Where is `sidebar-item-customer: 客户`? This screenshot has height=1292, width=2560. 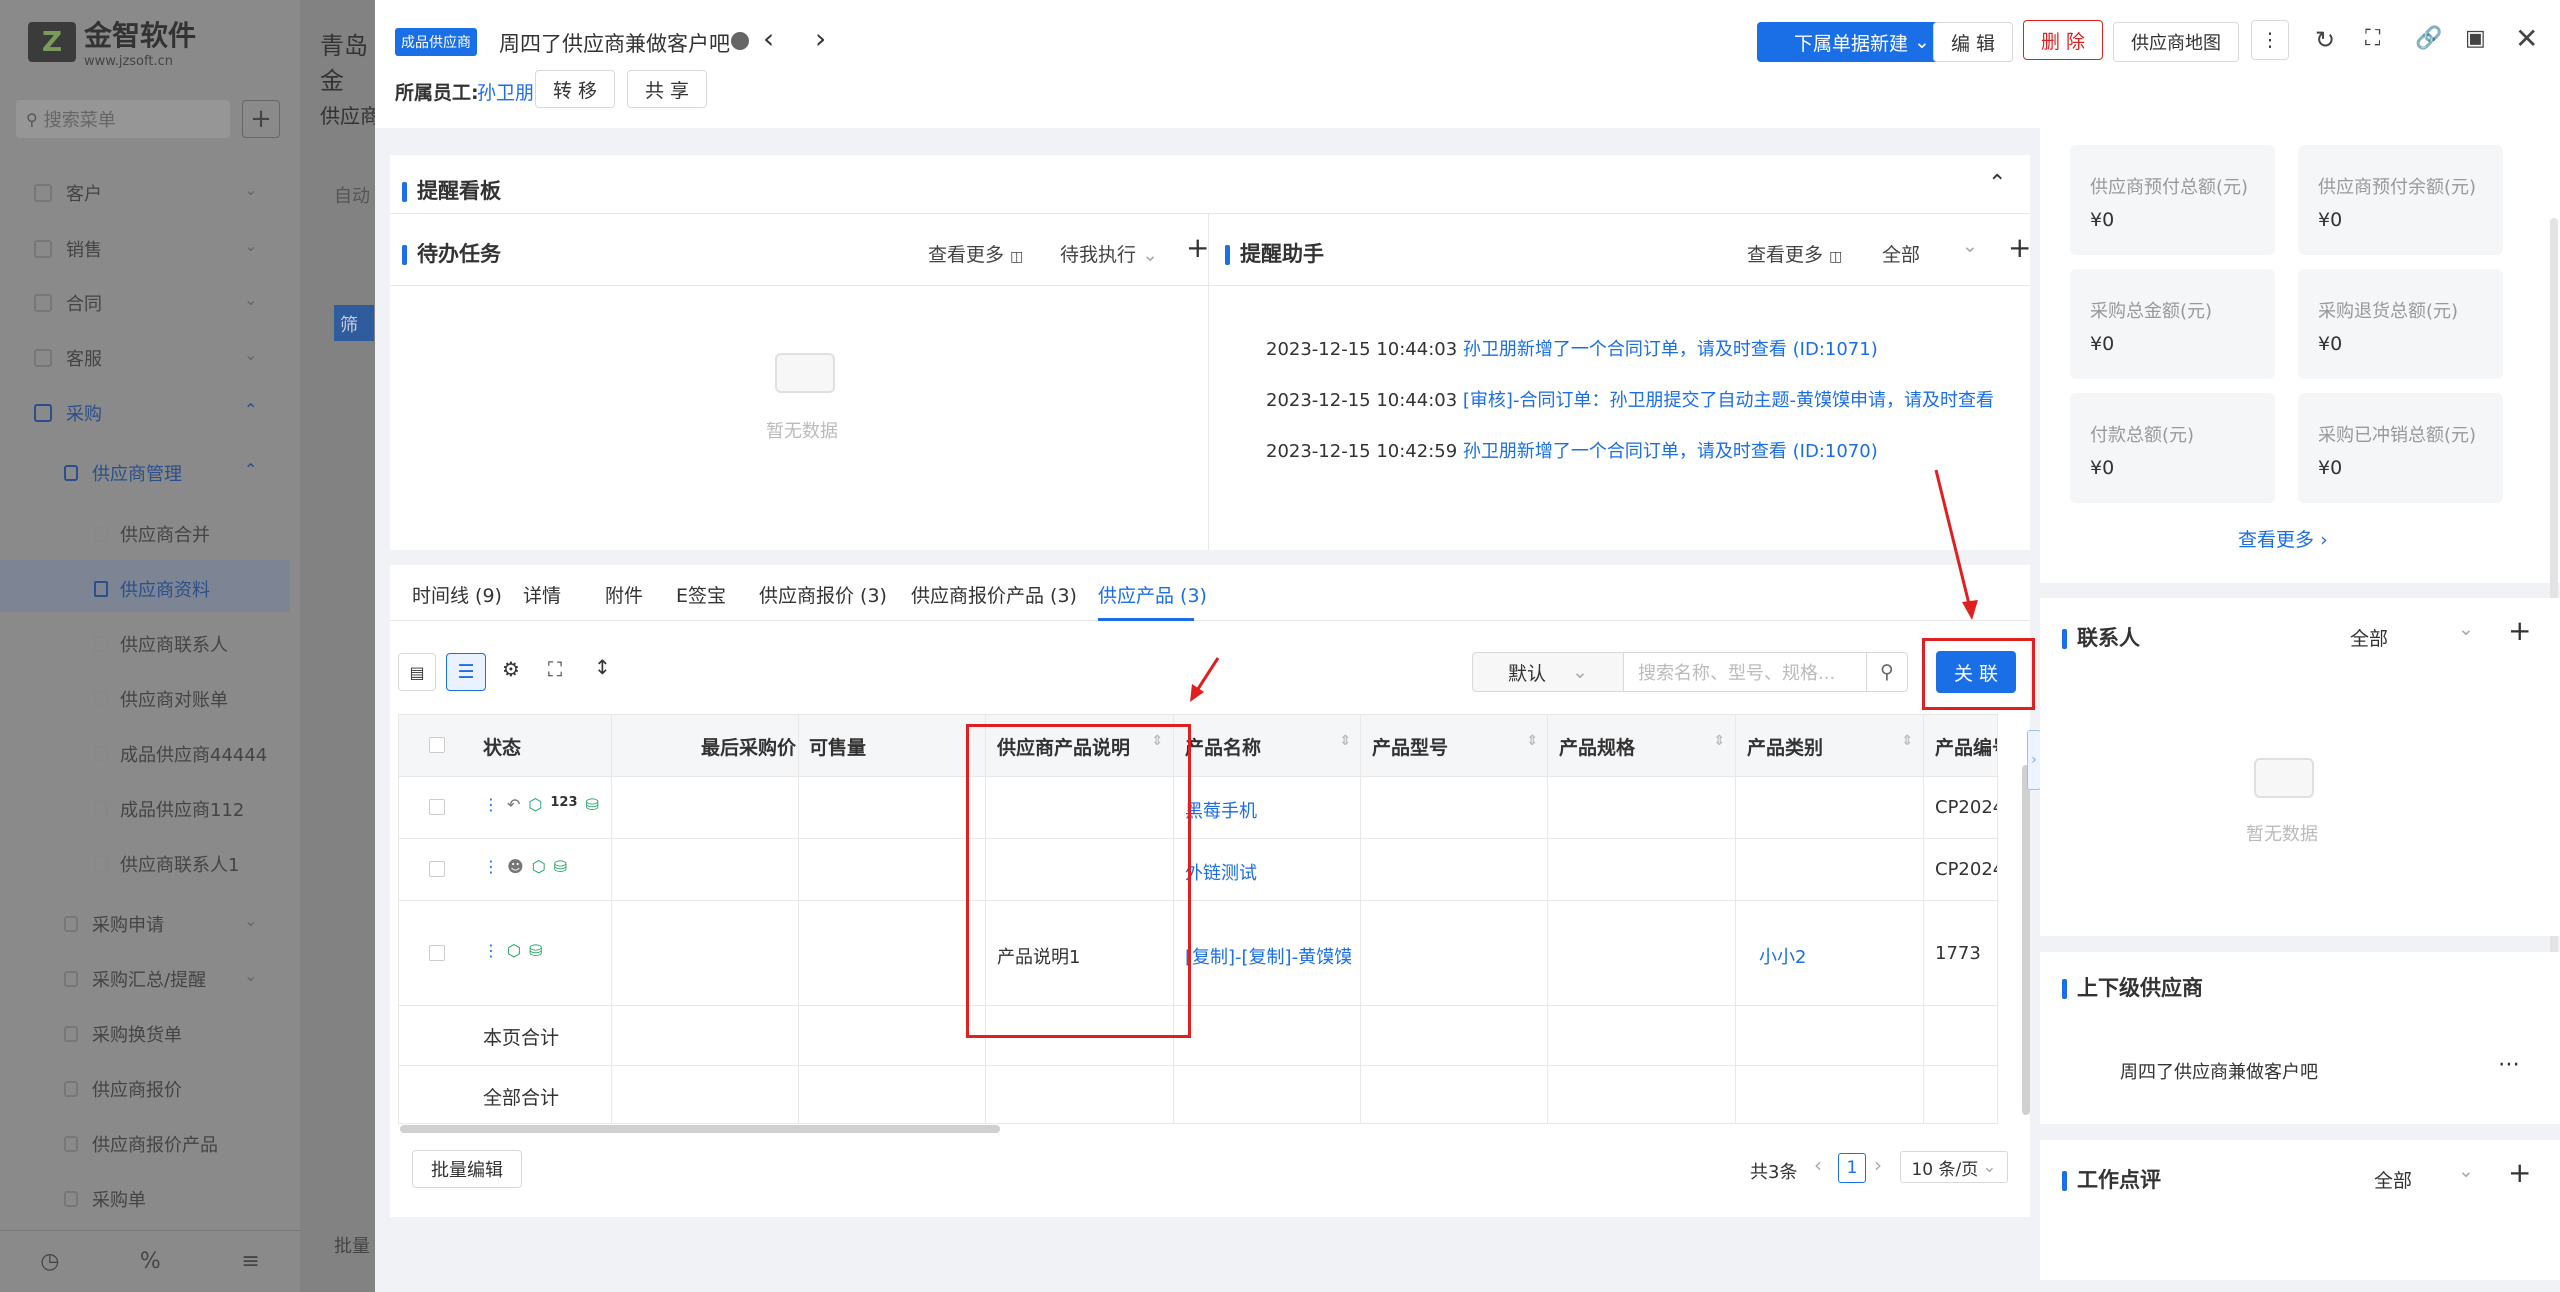
sidebar-item-customer: 客户 is located at coordinates (68, 193).